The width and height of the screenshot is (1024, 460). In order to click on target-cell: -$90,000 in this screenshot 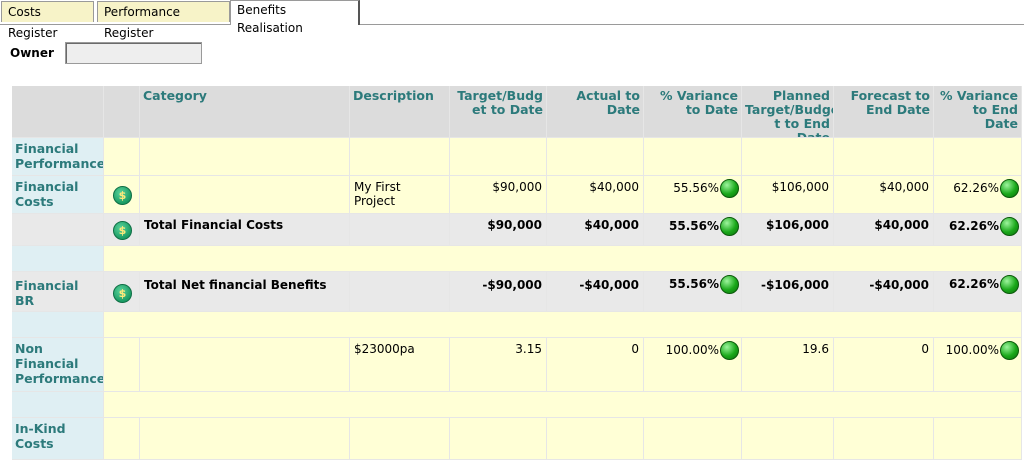, I will do `click(498, 292)`.